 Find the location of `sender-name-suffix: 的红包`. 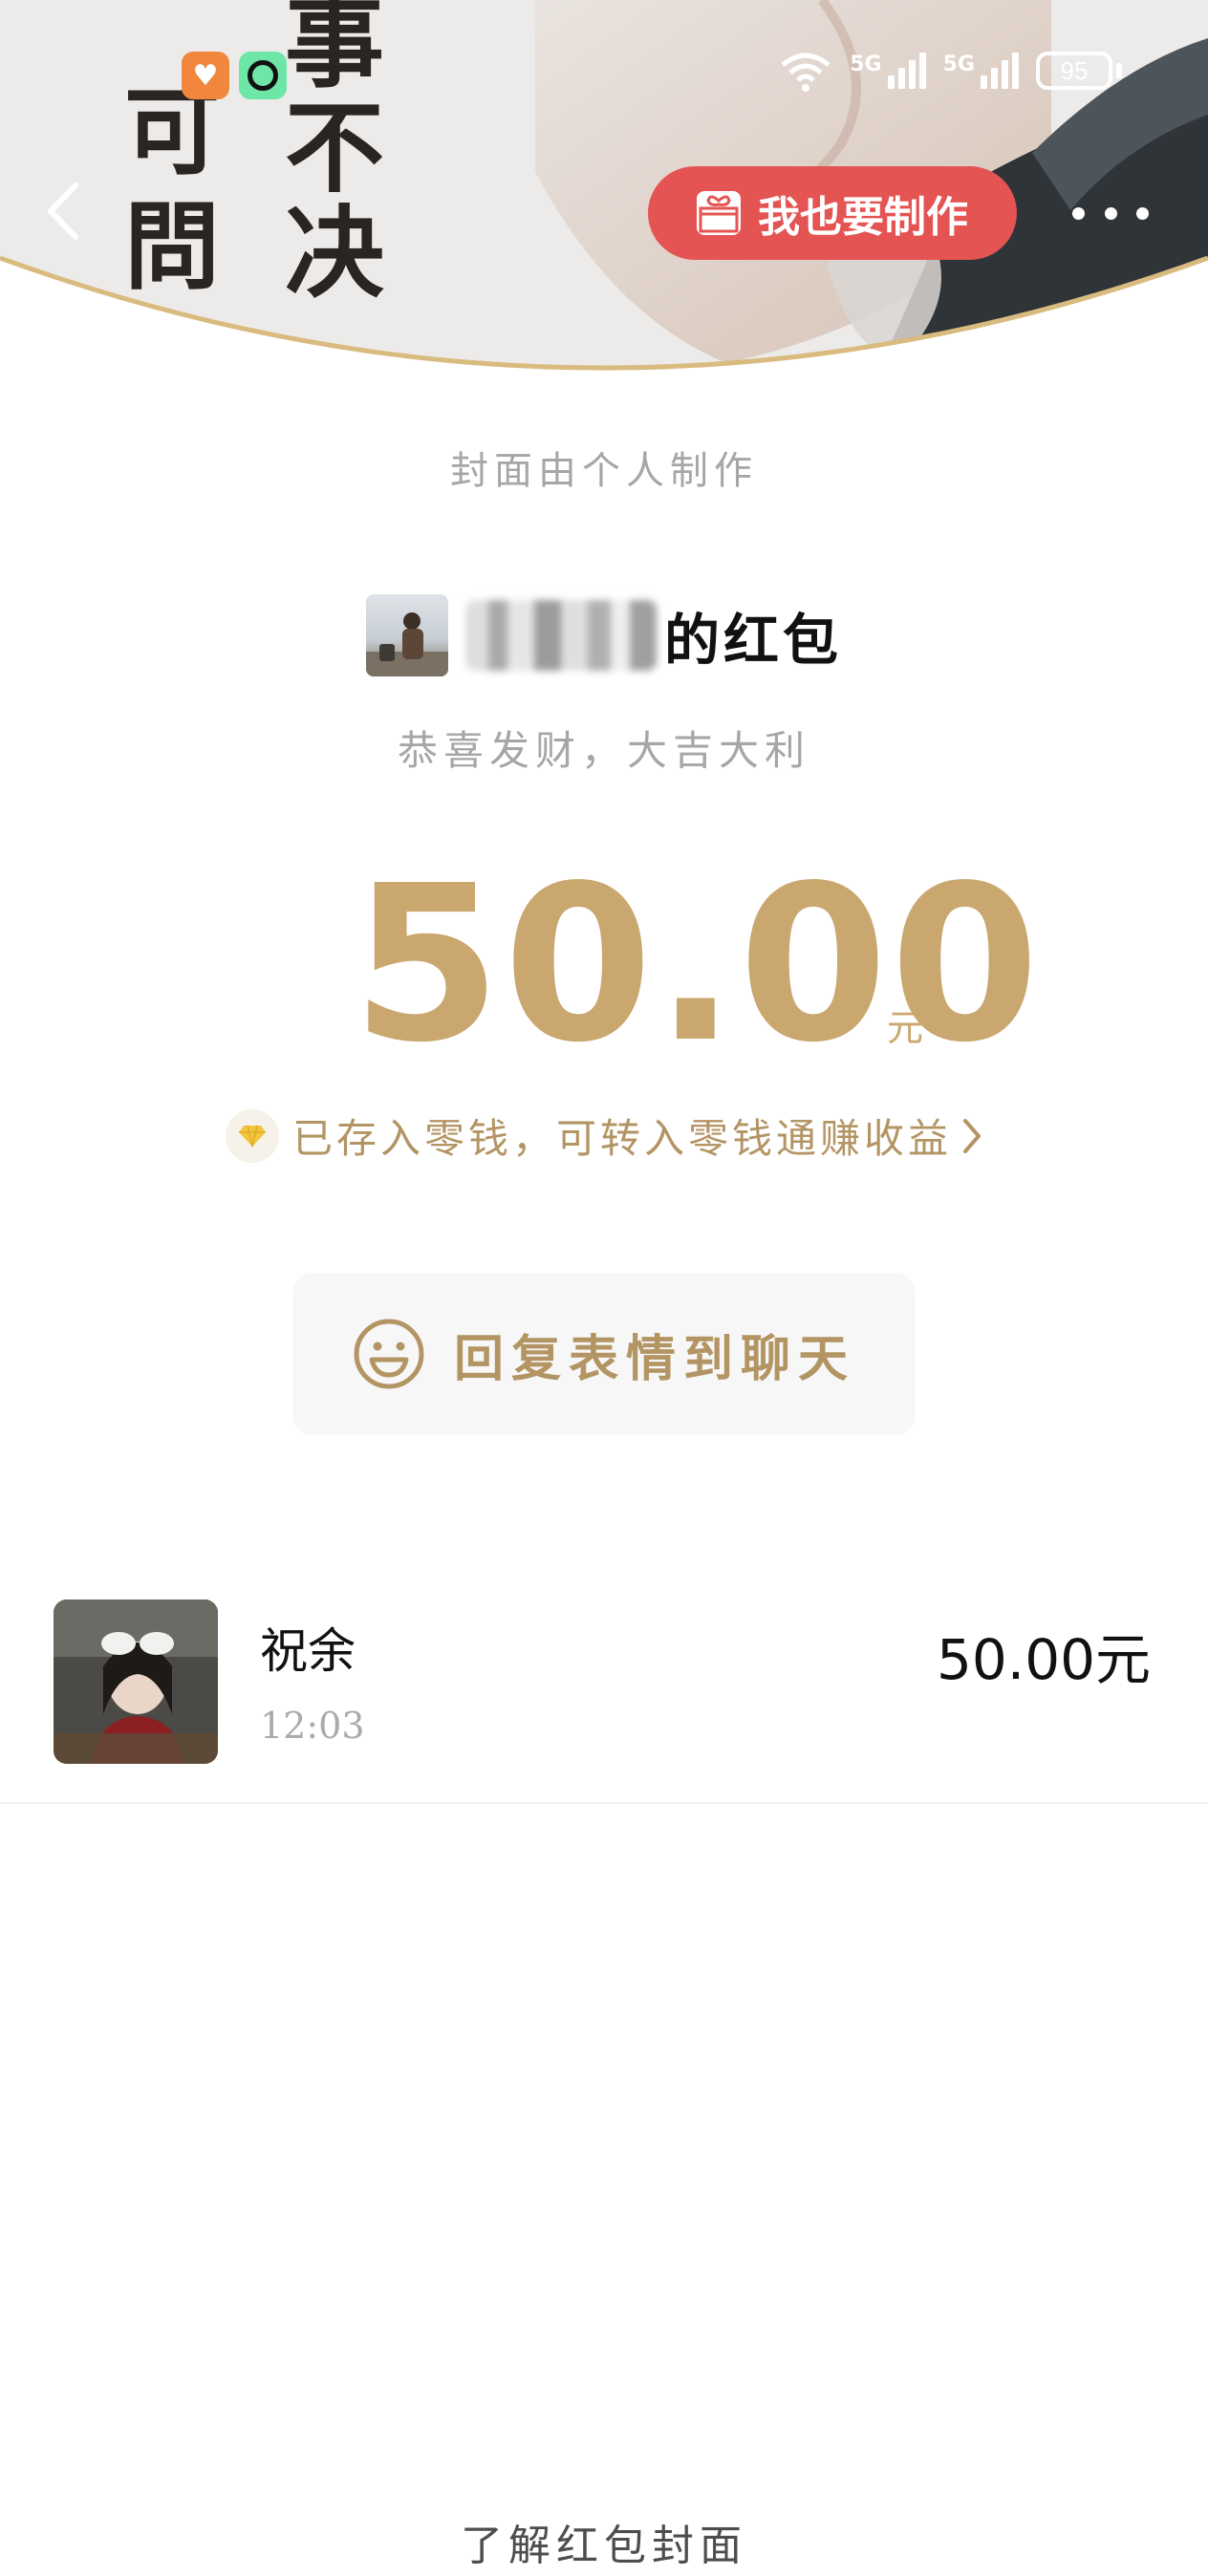

sender-name-suffix: 的红包 is located at coordinates (752, 640).